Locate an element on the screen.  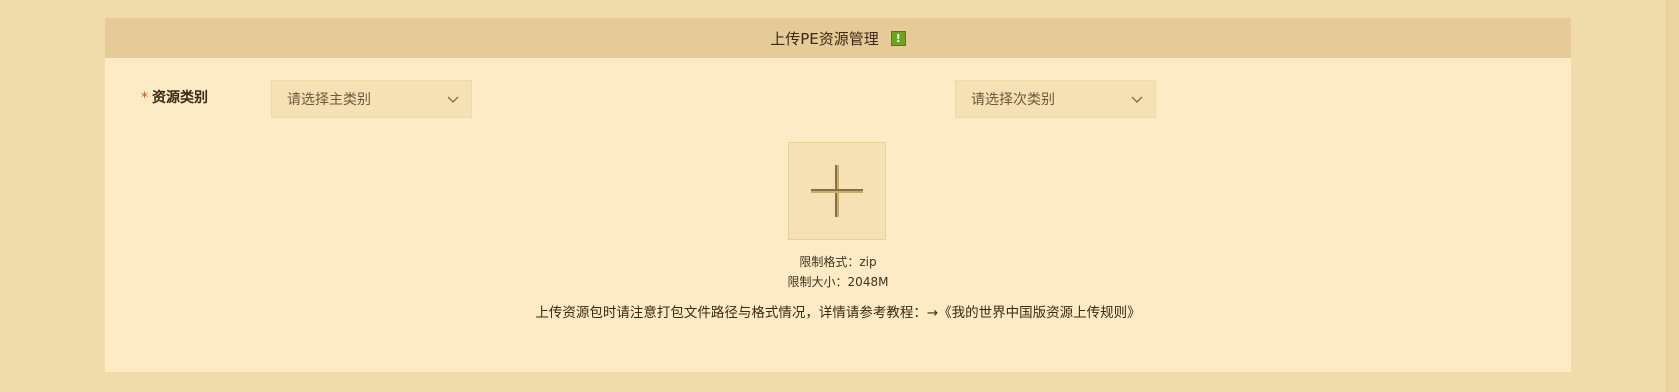
upload-button is located at coordinates (837, 191).